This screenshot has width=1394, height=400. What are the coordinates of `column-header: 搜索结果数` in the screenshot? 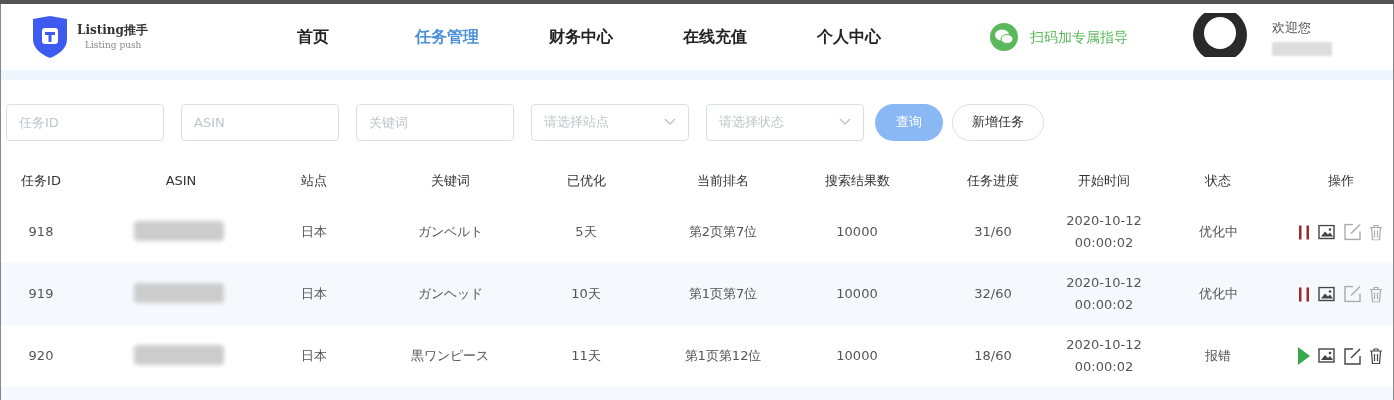 It's located at (857, 181).